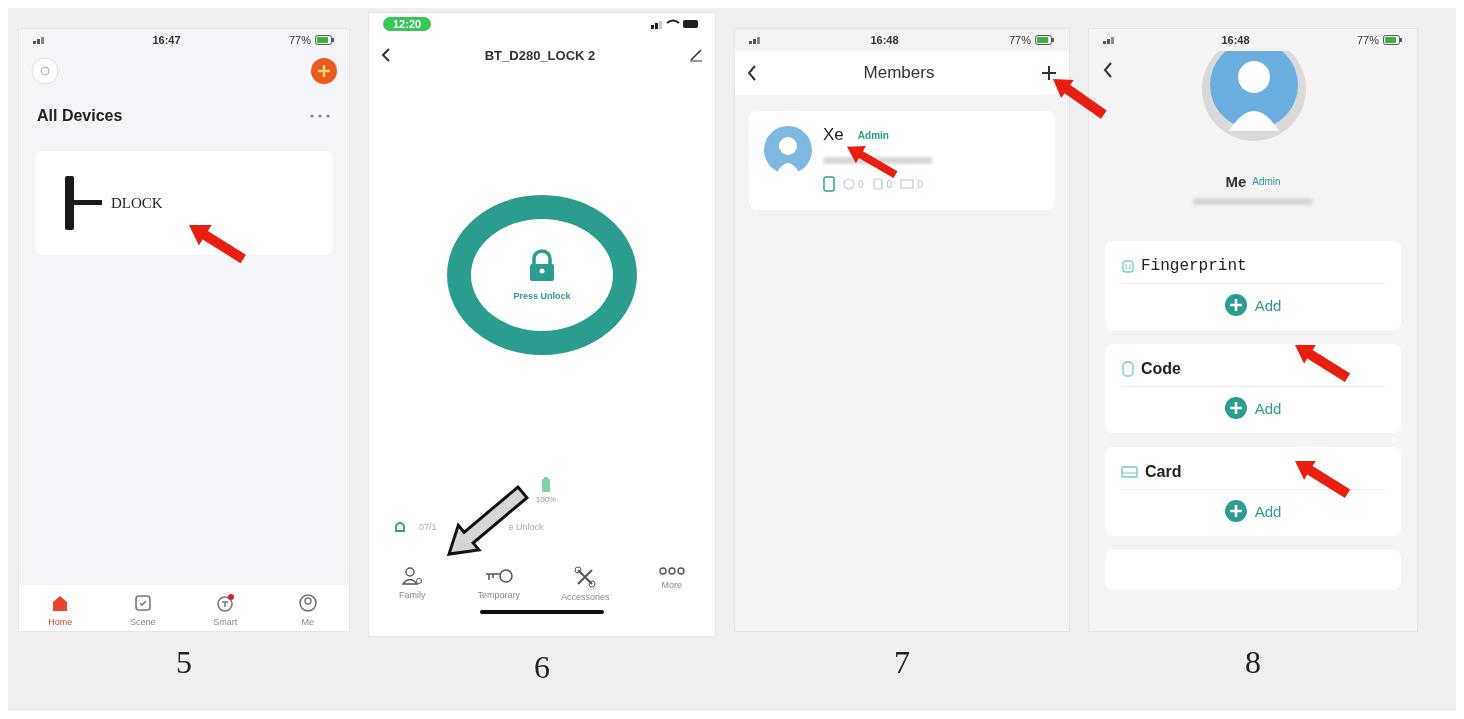  What do you see at coordinates (542, 275) in the screenshot?
I see `unlock-button: Press Unlock` at bounding box center [542, 275].